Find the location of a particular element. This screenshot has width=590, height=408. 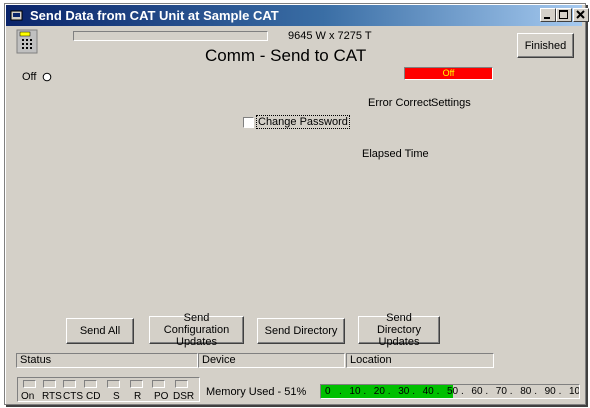

memory-scale-tick: 0 is located at coordinates (328, 391).